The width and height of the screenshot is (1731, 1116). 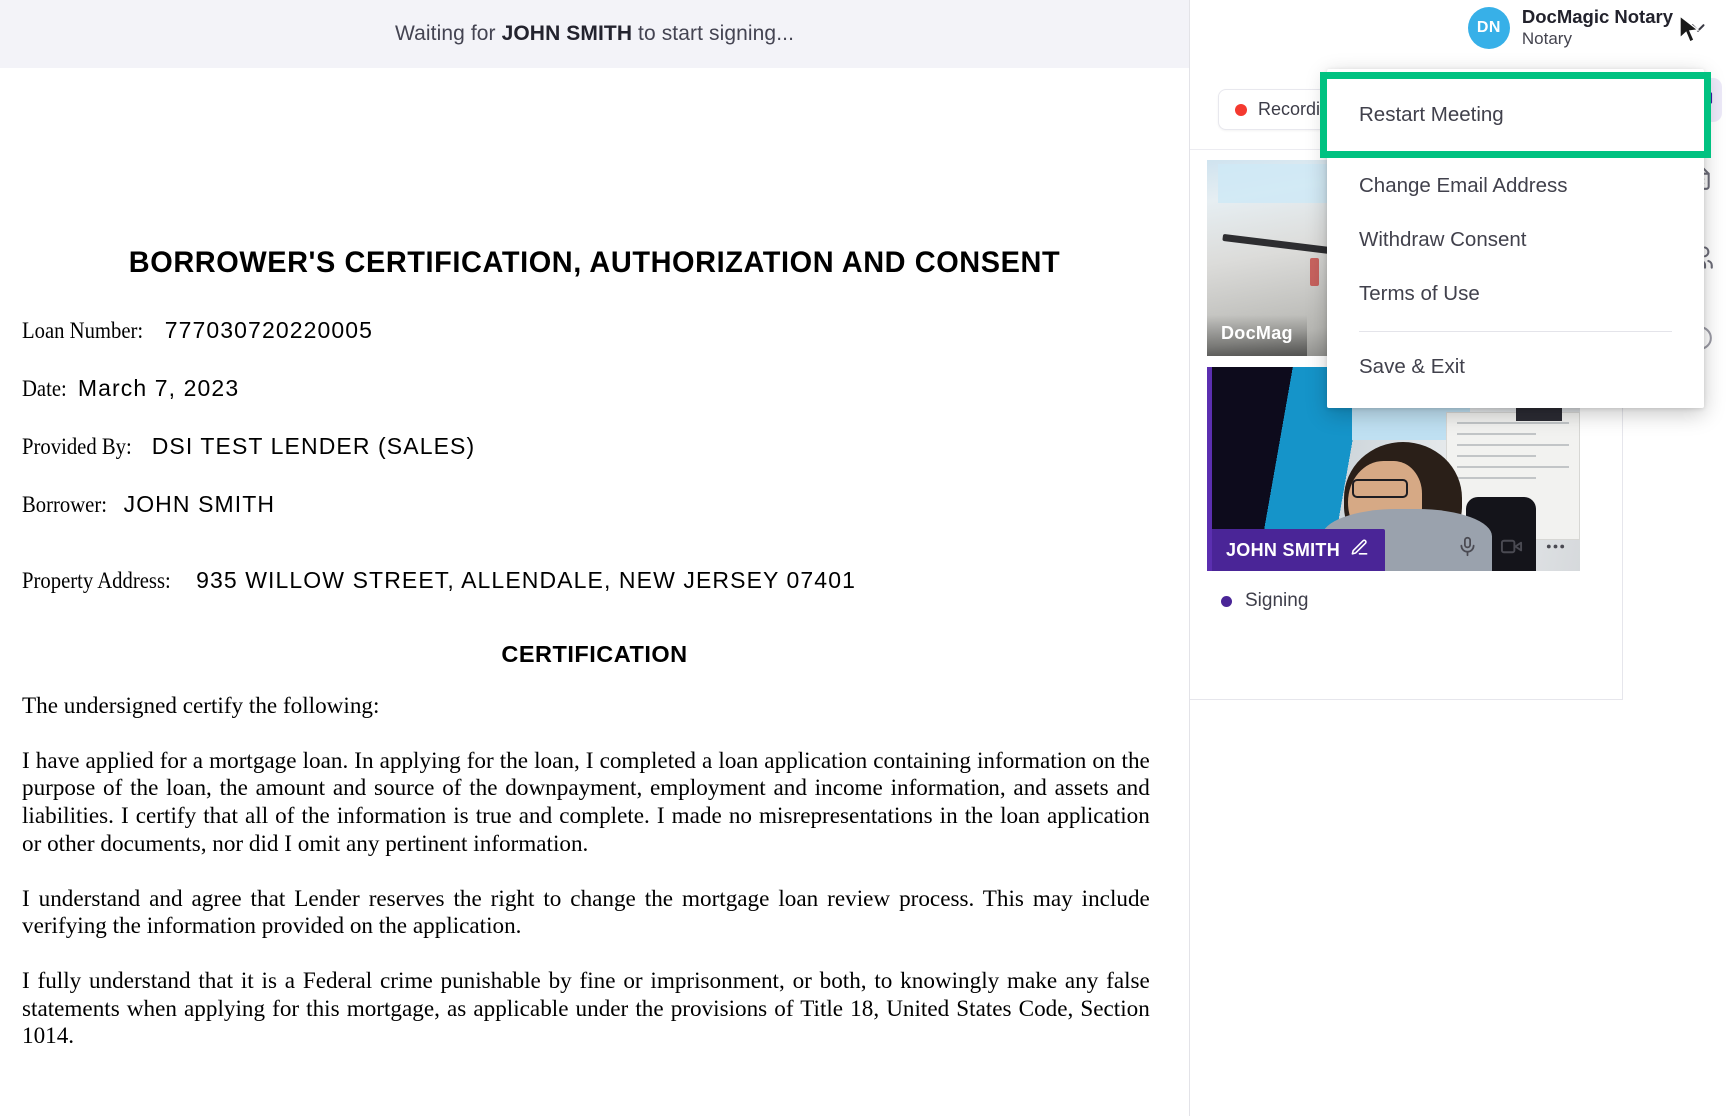 What do you see at coordinates (158, 388) in the screenshot?
I see `field-value-date: March 7, 2023` at bounding box center [158, 388].